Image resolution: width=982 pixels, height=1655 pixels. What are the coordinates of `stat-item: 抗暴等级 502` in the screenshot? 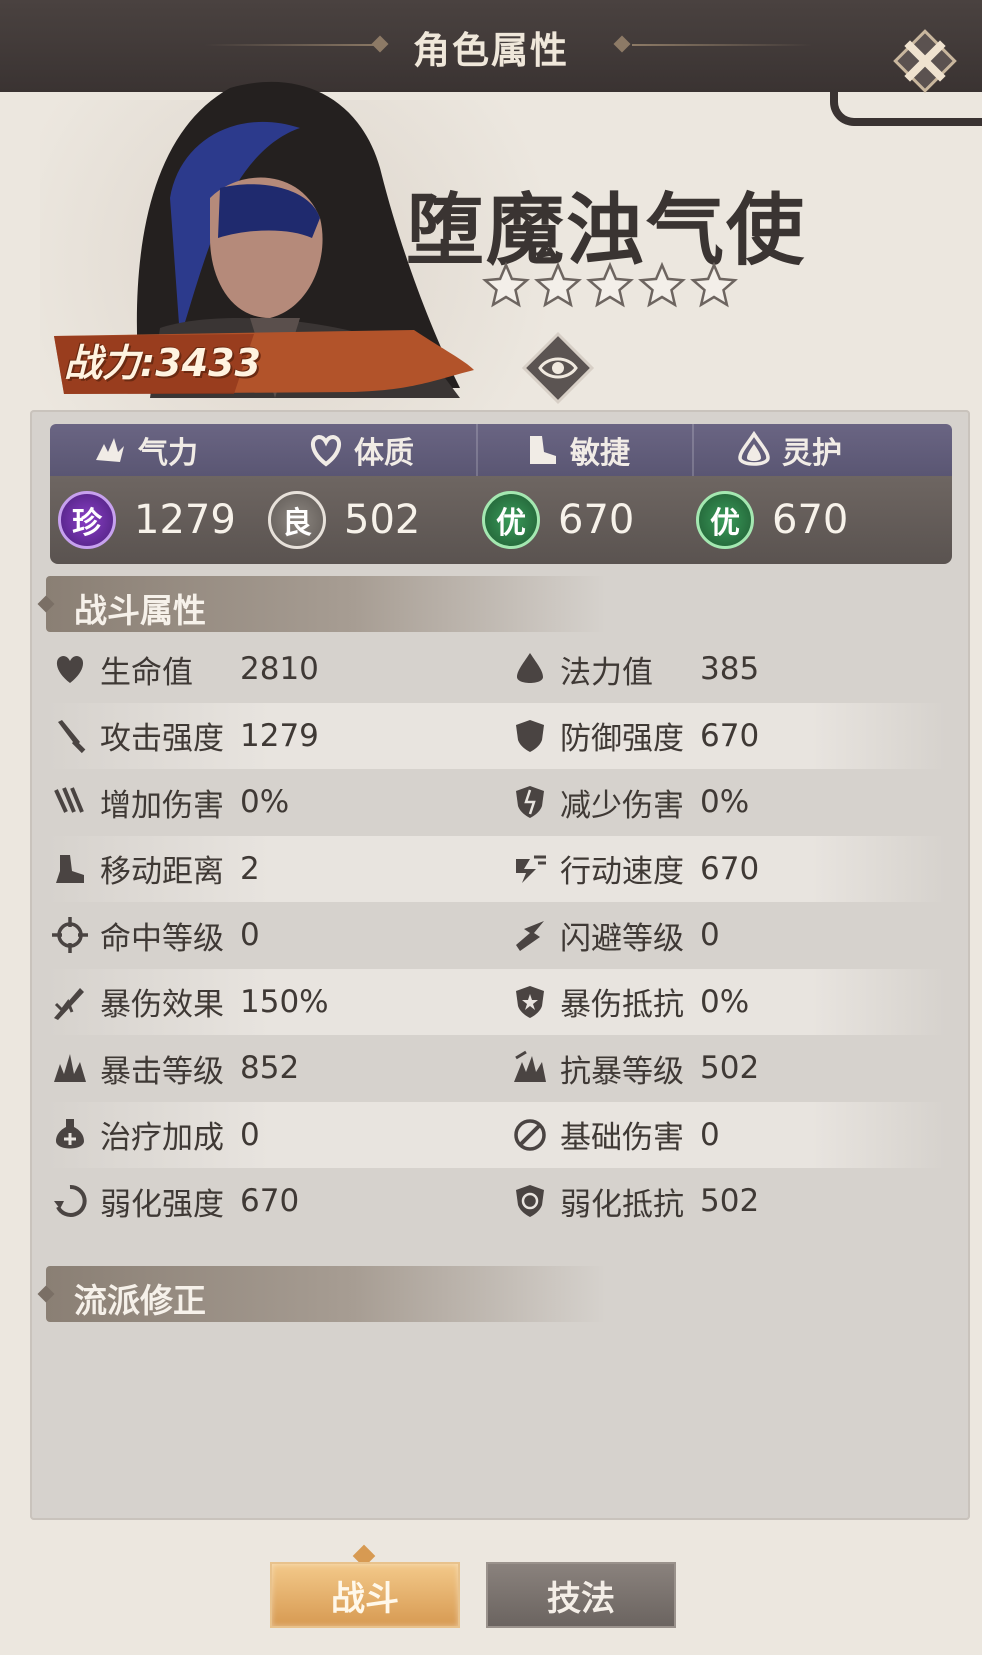 It's located at (634, 1068).